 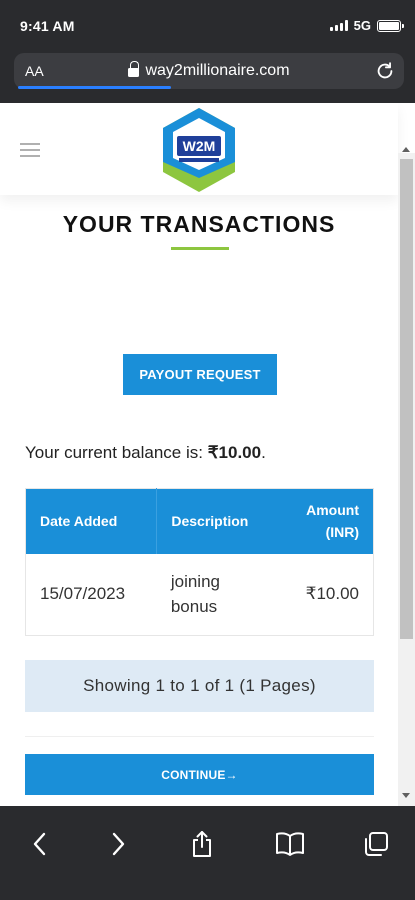 What do you see at coordinates (199, 736) in the screenshot?
I see `divider` at bounding box center [199, 736].